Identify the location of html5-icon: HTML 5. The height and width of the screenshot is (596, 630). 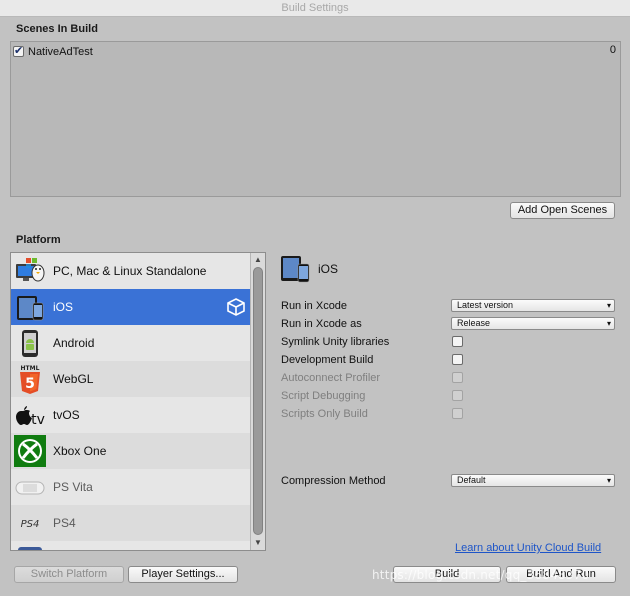
(30, 379).